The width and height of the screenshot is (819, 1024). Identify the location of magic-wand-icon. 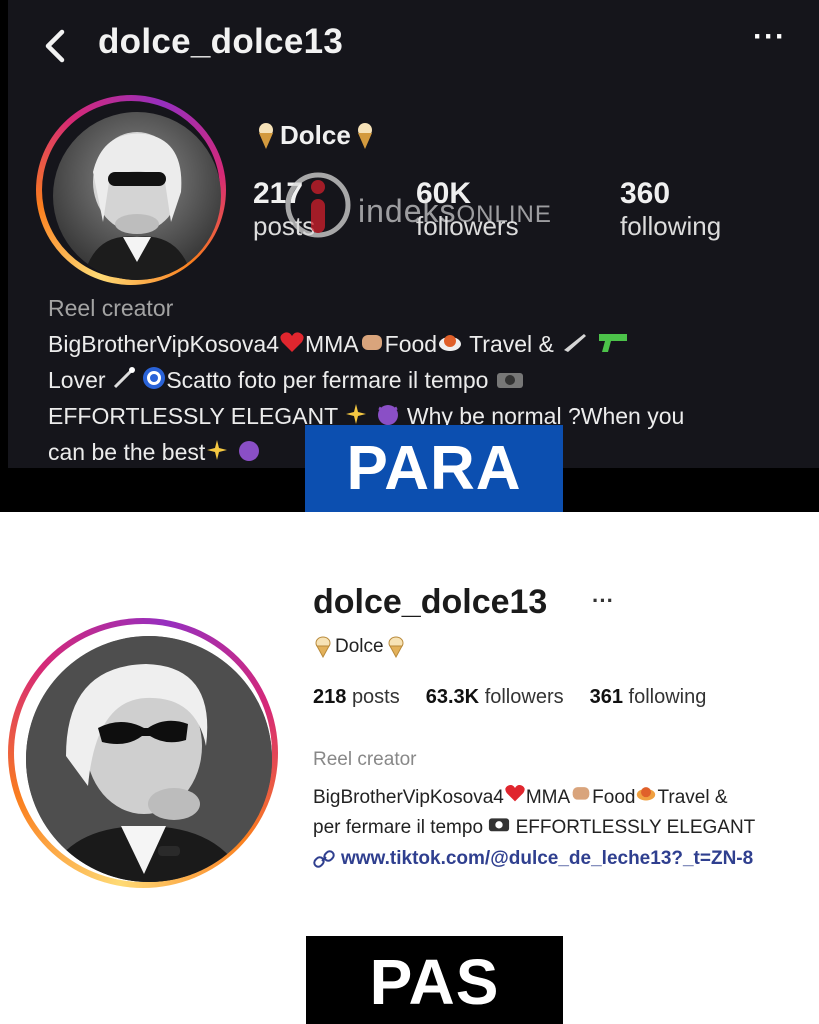
(124, 382).